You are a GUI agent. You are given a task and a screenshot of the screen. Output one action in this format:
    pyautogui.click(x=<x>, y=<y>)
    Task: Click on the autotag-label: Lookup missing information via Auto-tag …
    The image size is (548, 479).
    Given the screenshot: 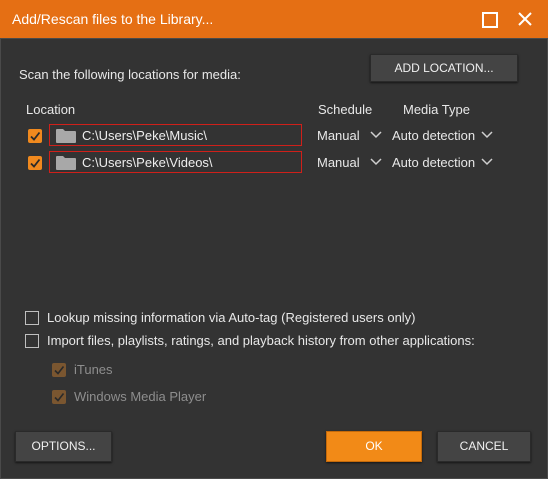 What is the action you would take?
    pyautogui.click(x=231, y=317)
    